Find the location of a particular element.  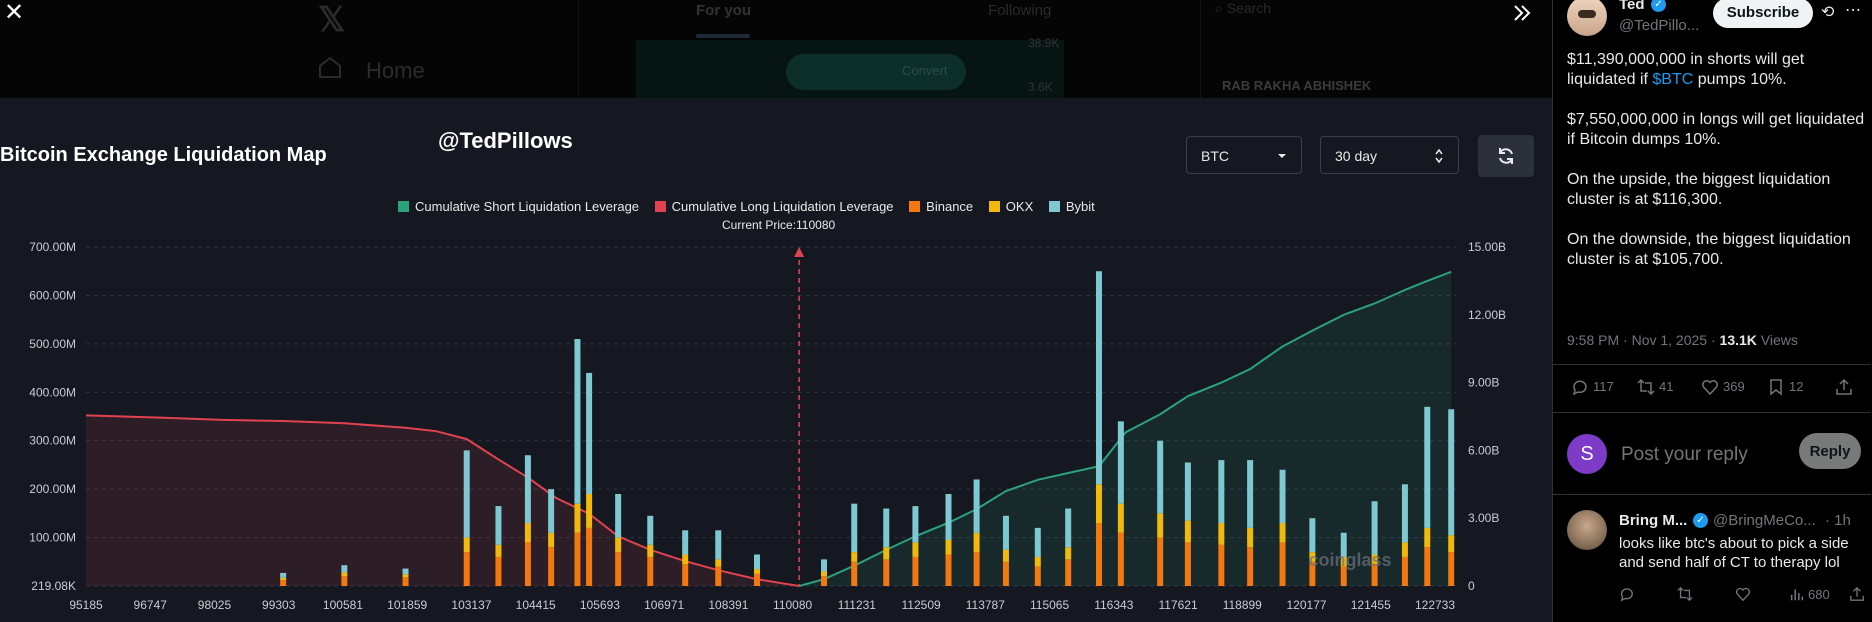

legend-item: Binance is located at coordinates (941, 206).